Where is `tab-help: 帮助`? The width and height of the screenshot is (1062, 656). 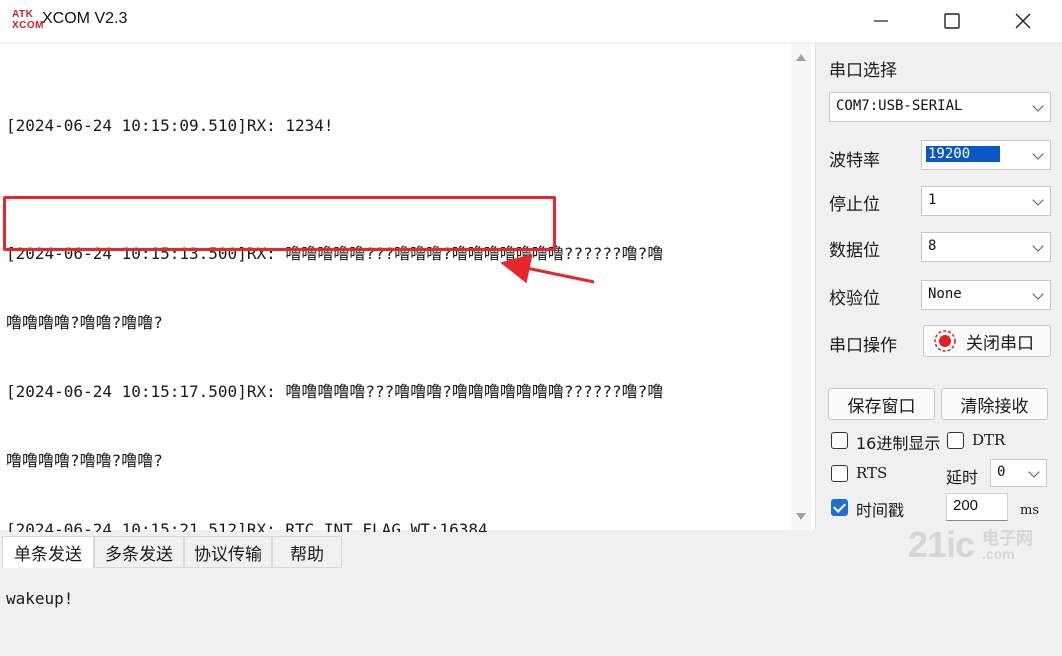 tab-help: 帮助 is located at coordinates (307, 552).